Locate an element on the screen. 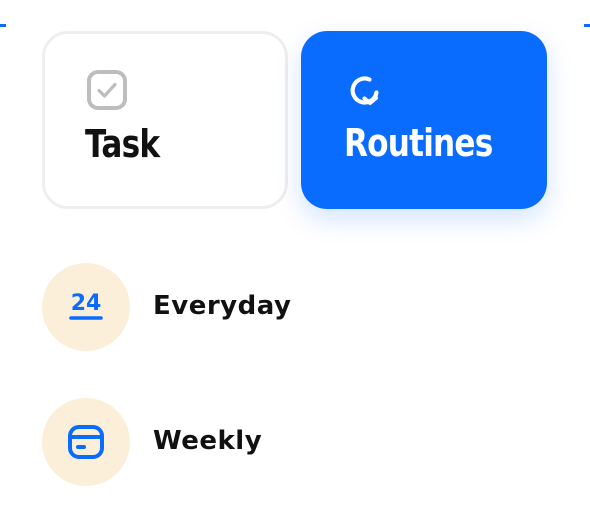 The image size is (590, 510). calendar-24-icon: 24 is located at coordinates (86, 305).